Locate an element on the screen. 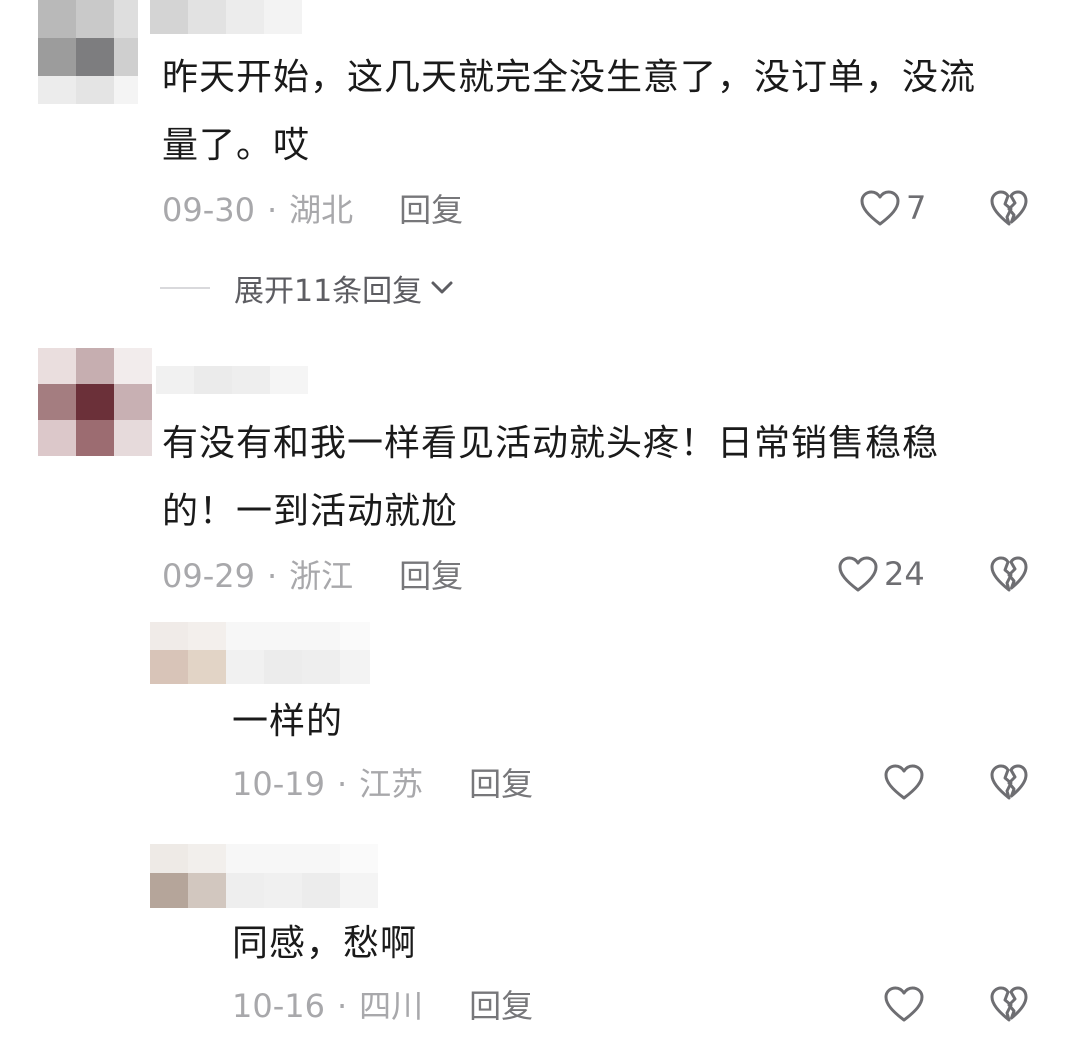 This screenshot has width=1076, height=1044. reply-text: 一样的 is located at coordinates (288, 721).